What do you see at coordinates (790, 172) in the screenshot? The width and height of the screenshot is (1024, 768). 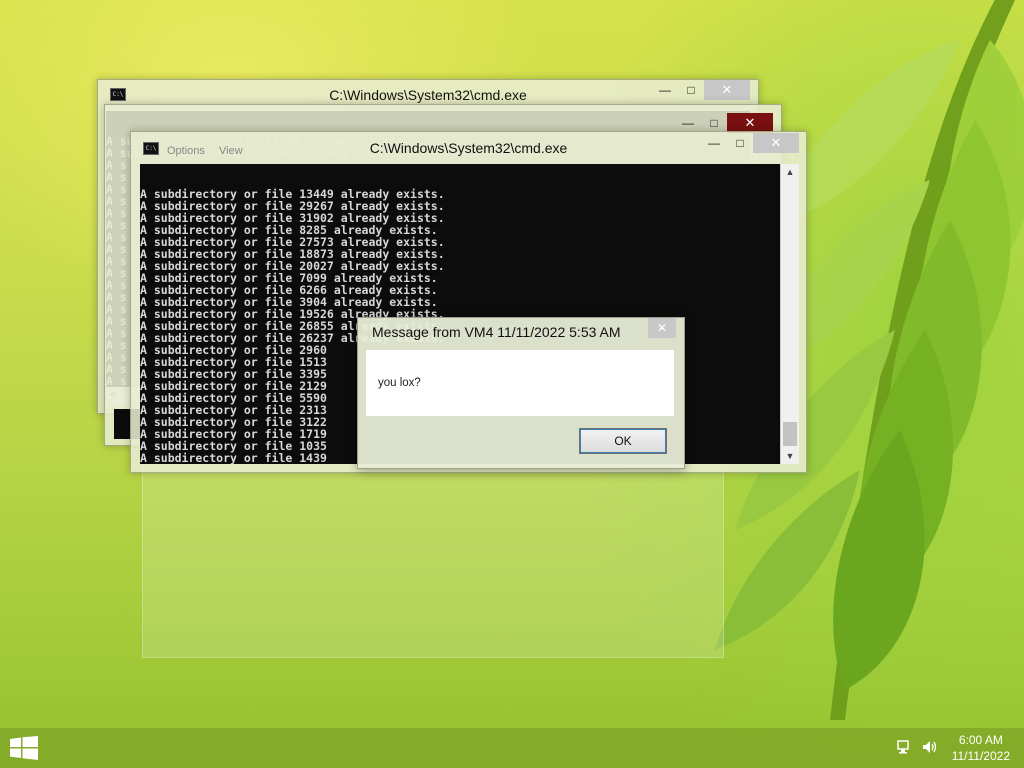 I see `scroll-up-icon: ▲` at bounding box center [790, 172].